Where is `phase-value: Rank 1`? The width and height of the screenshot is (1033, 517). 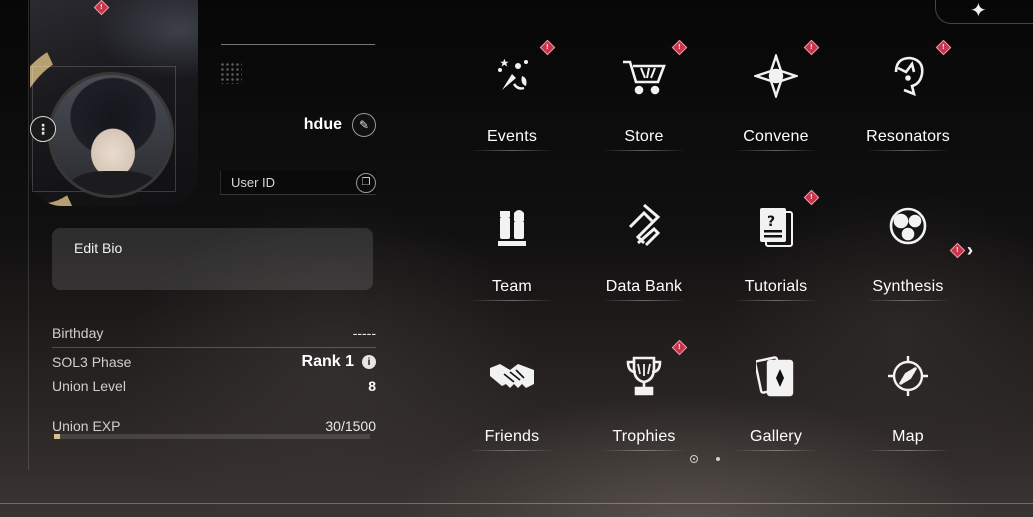 phase-value: Rank 1 is located at coordinates (327, 361).